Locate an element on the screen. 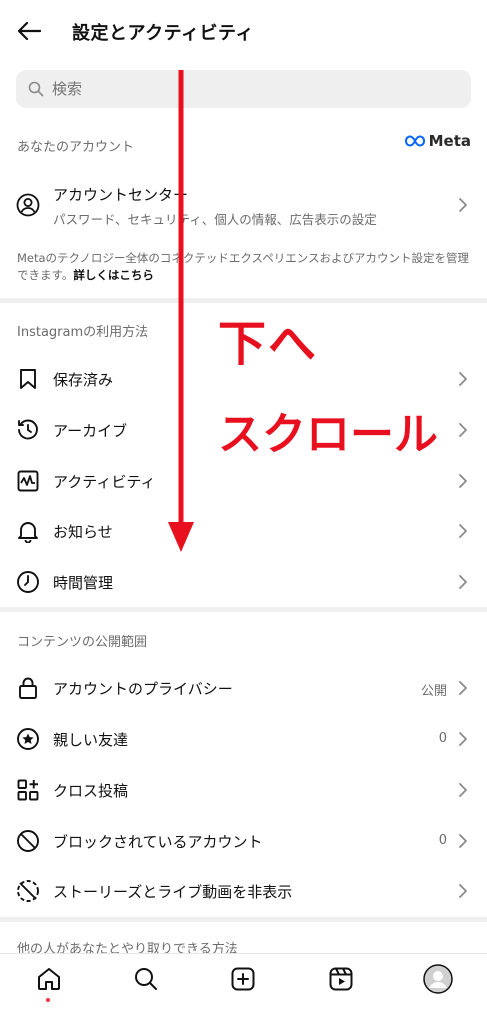 This screenshot has height=1024, width=487. scroll-down-arrow is located at coordinates (181, 311).